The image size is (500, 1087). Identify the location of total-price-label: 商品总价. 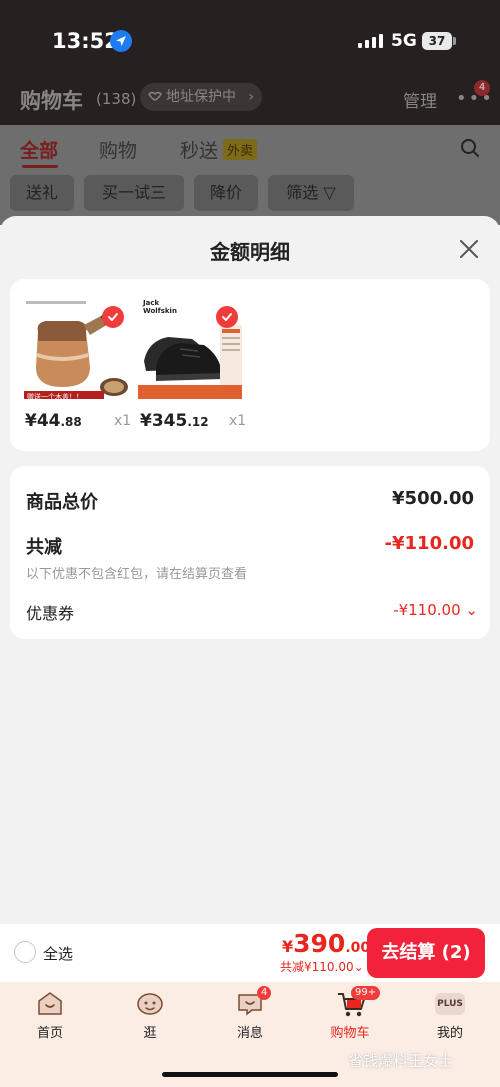
(62, 502).